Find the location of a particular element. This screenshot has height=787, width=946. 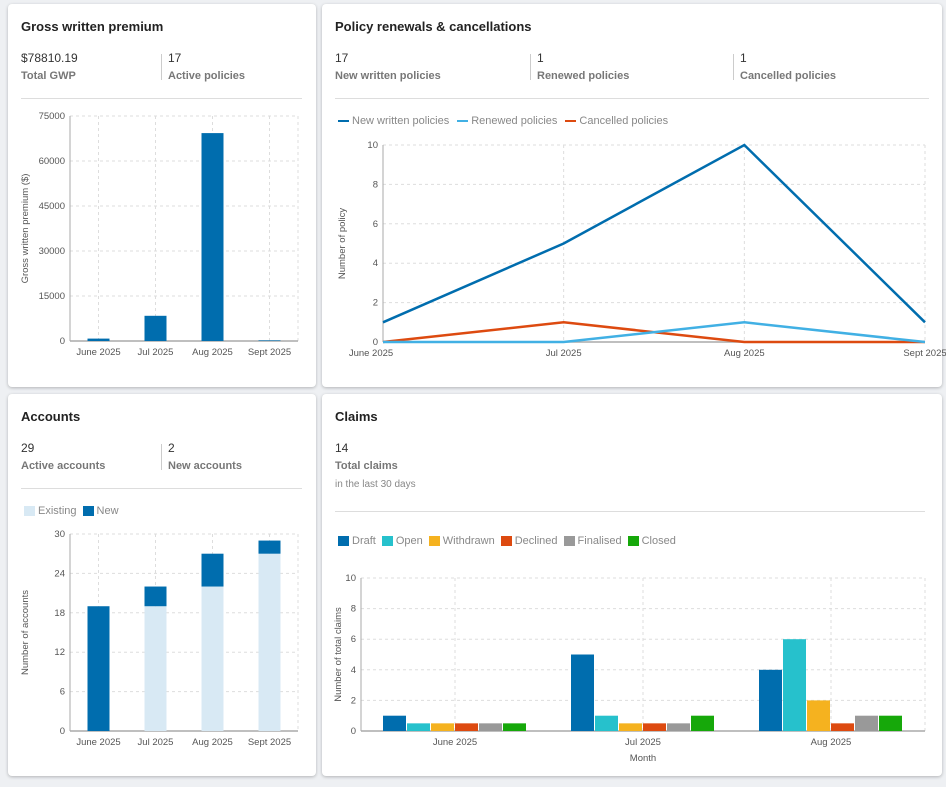

y-tick-label: 24 is located at coordinates (59, 573).